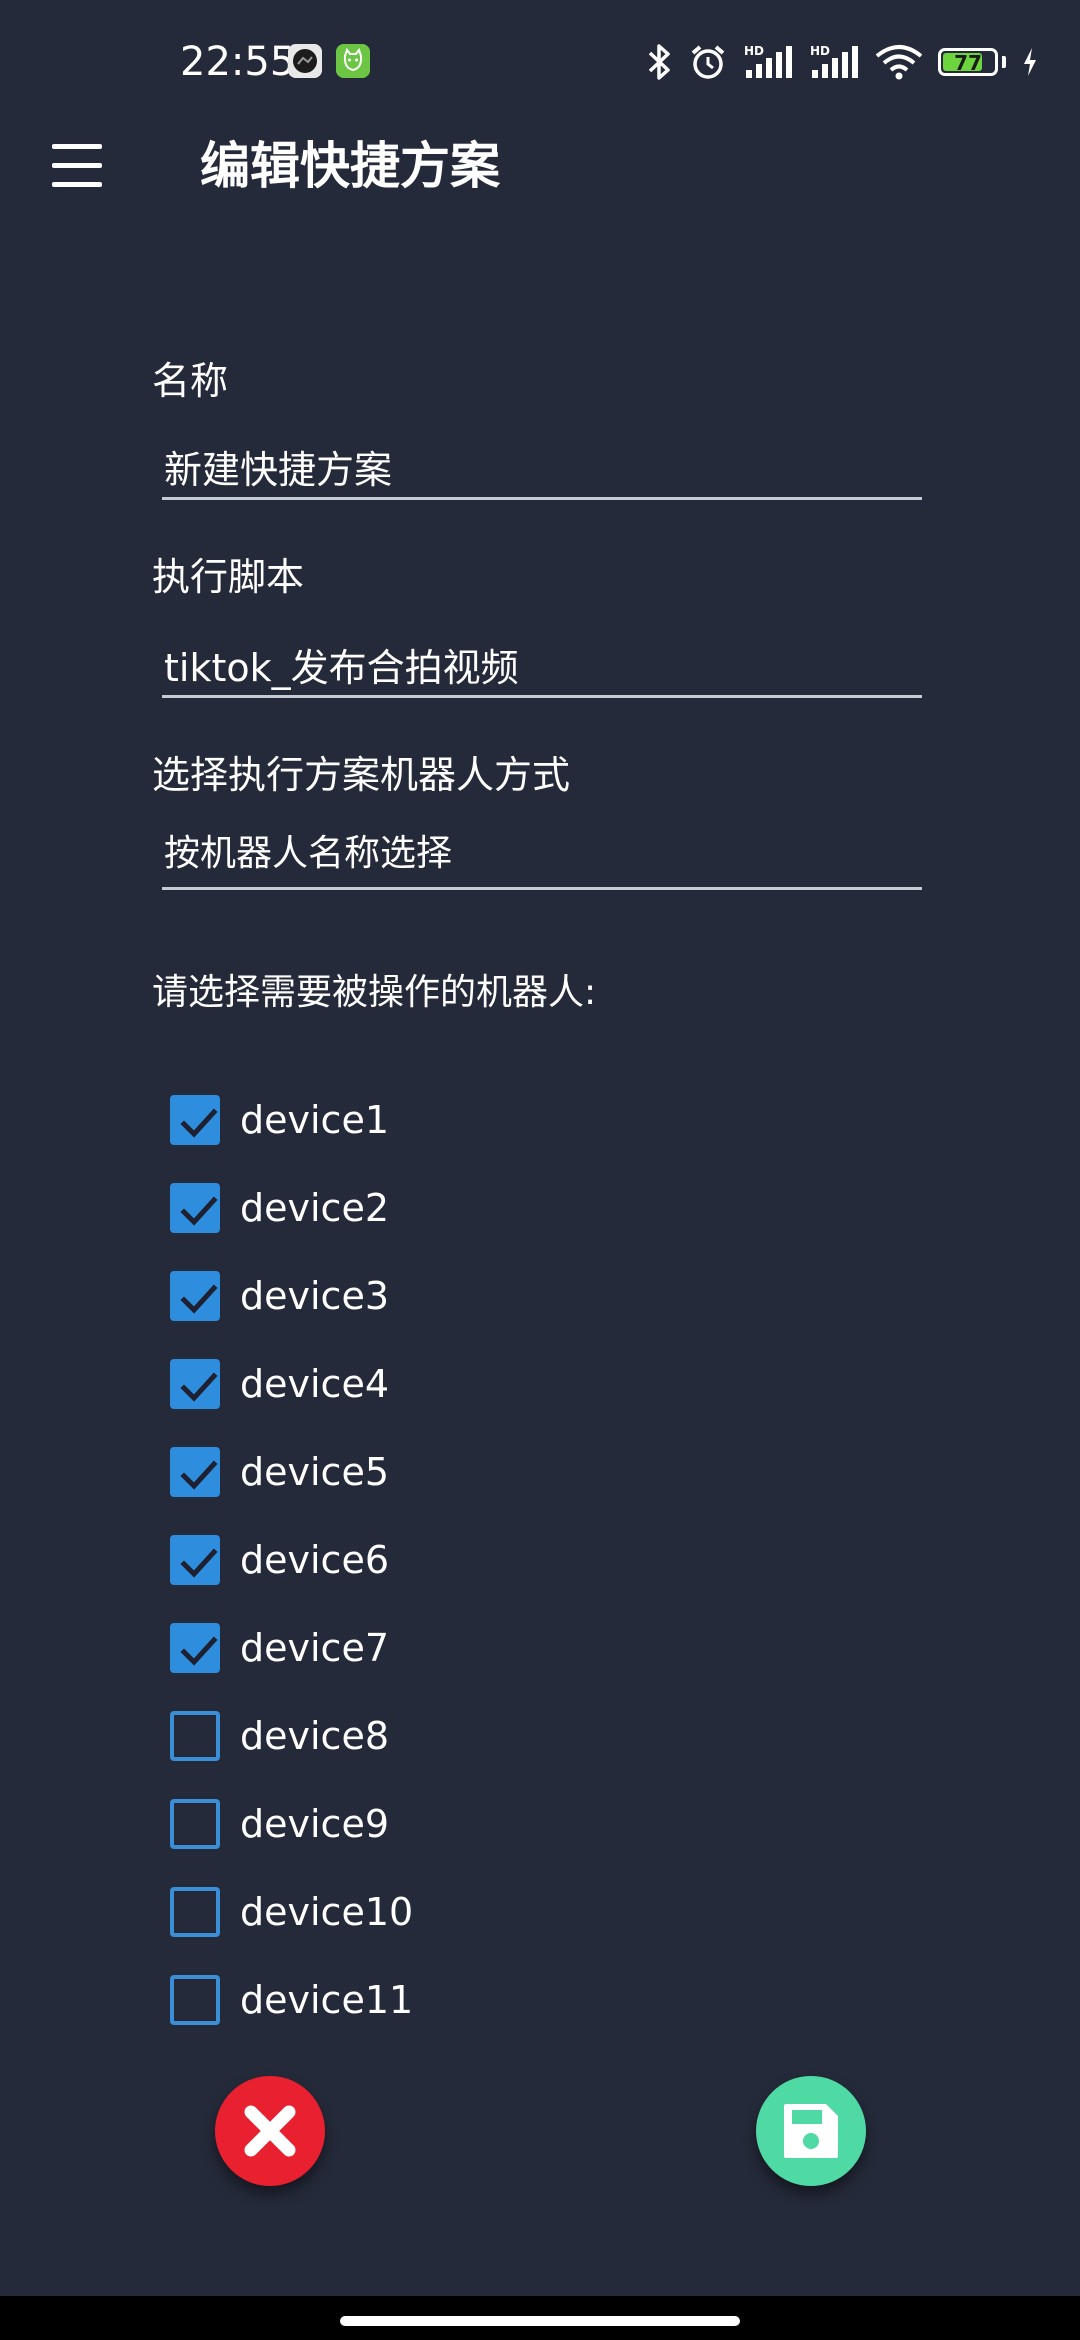 This screenshot has height=2340, width=1080. What do you see at coordinates (353, 61) in the screenshot?
I see `cat-app-icon` at bounding box center [353, 61].